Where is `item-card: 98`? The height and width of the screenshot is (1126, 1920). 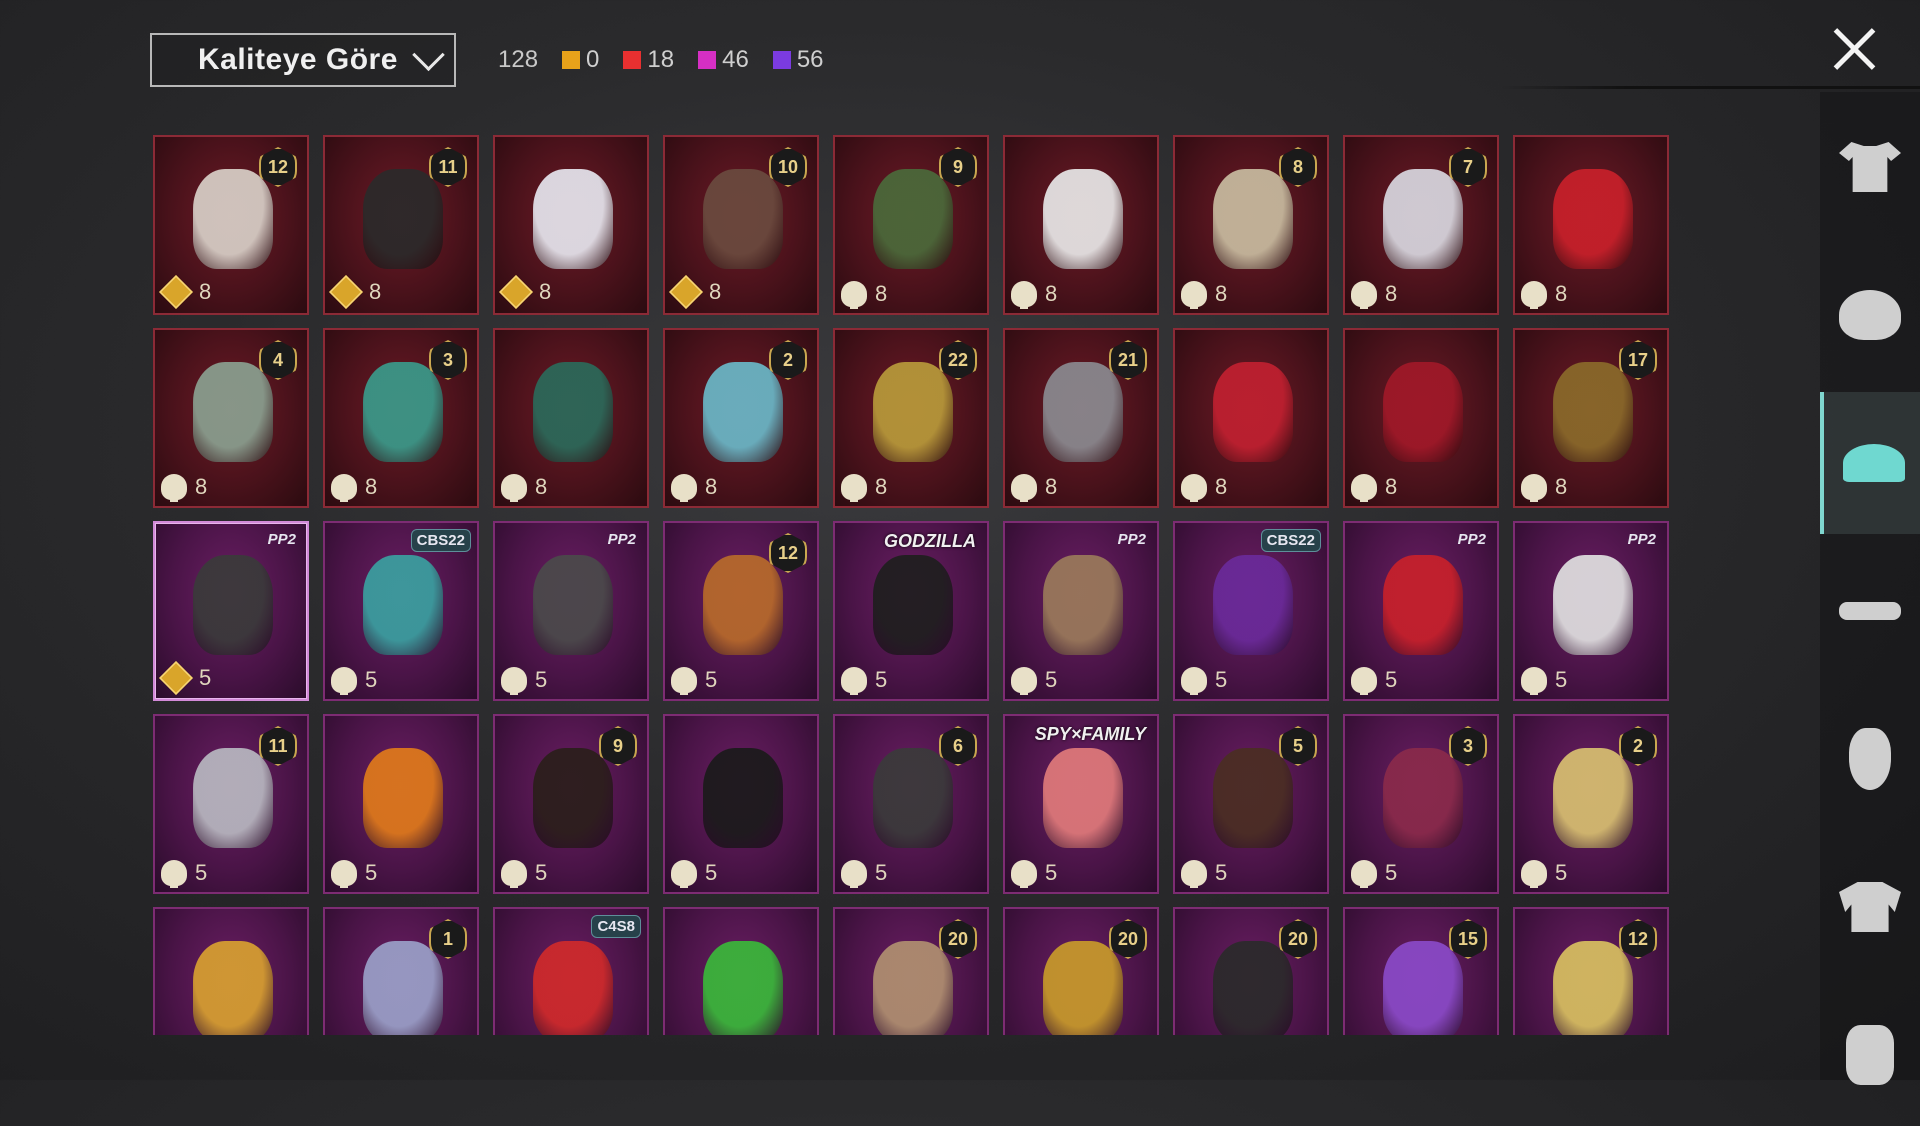
item-card: 98 is located at coordinates (911, 225).